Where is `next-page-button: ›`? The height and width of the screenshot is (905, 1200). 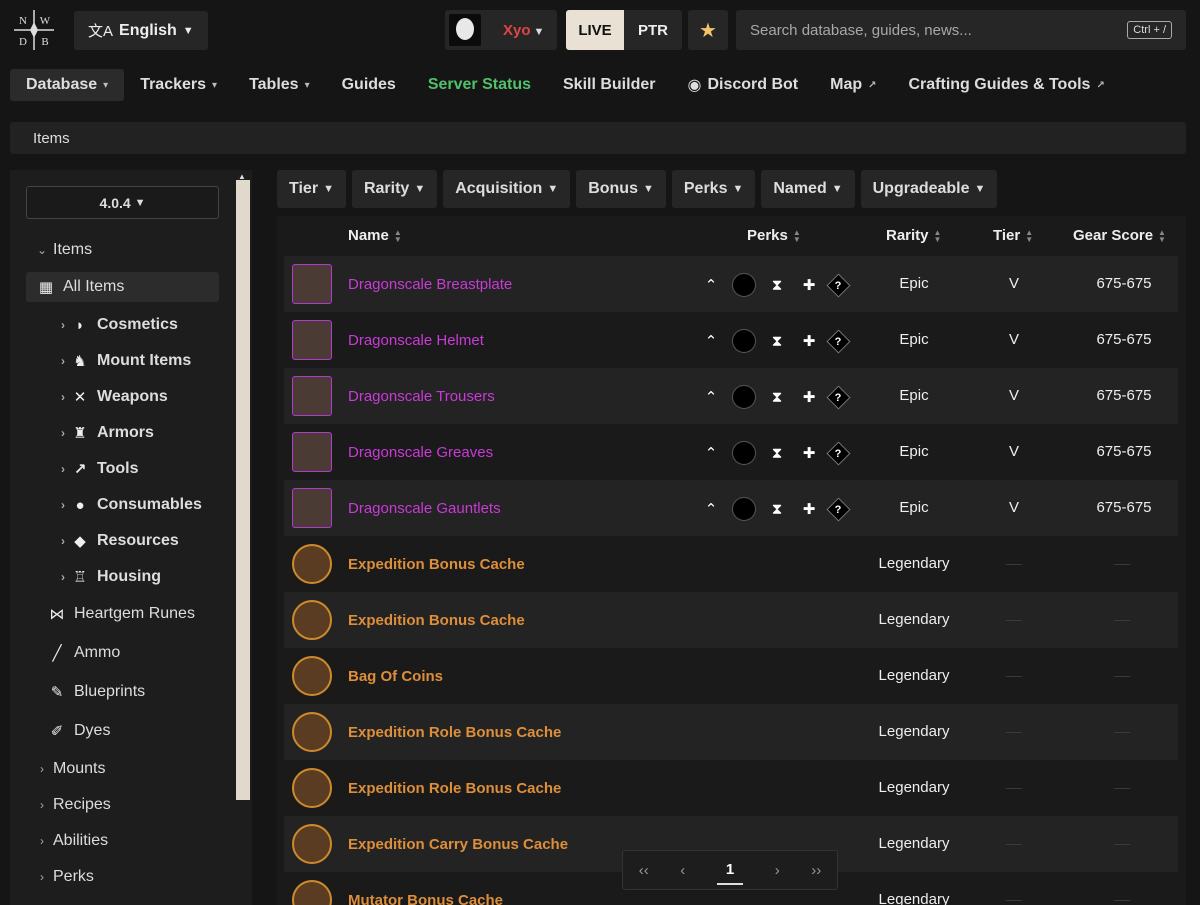 next-page-button: › is located at coordinates (777, 870).